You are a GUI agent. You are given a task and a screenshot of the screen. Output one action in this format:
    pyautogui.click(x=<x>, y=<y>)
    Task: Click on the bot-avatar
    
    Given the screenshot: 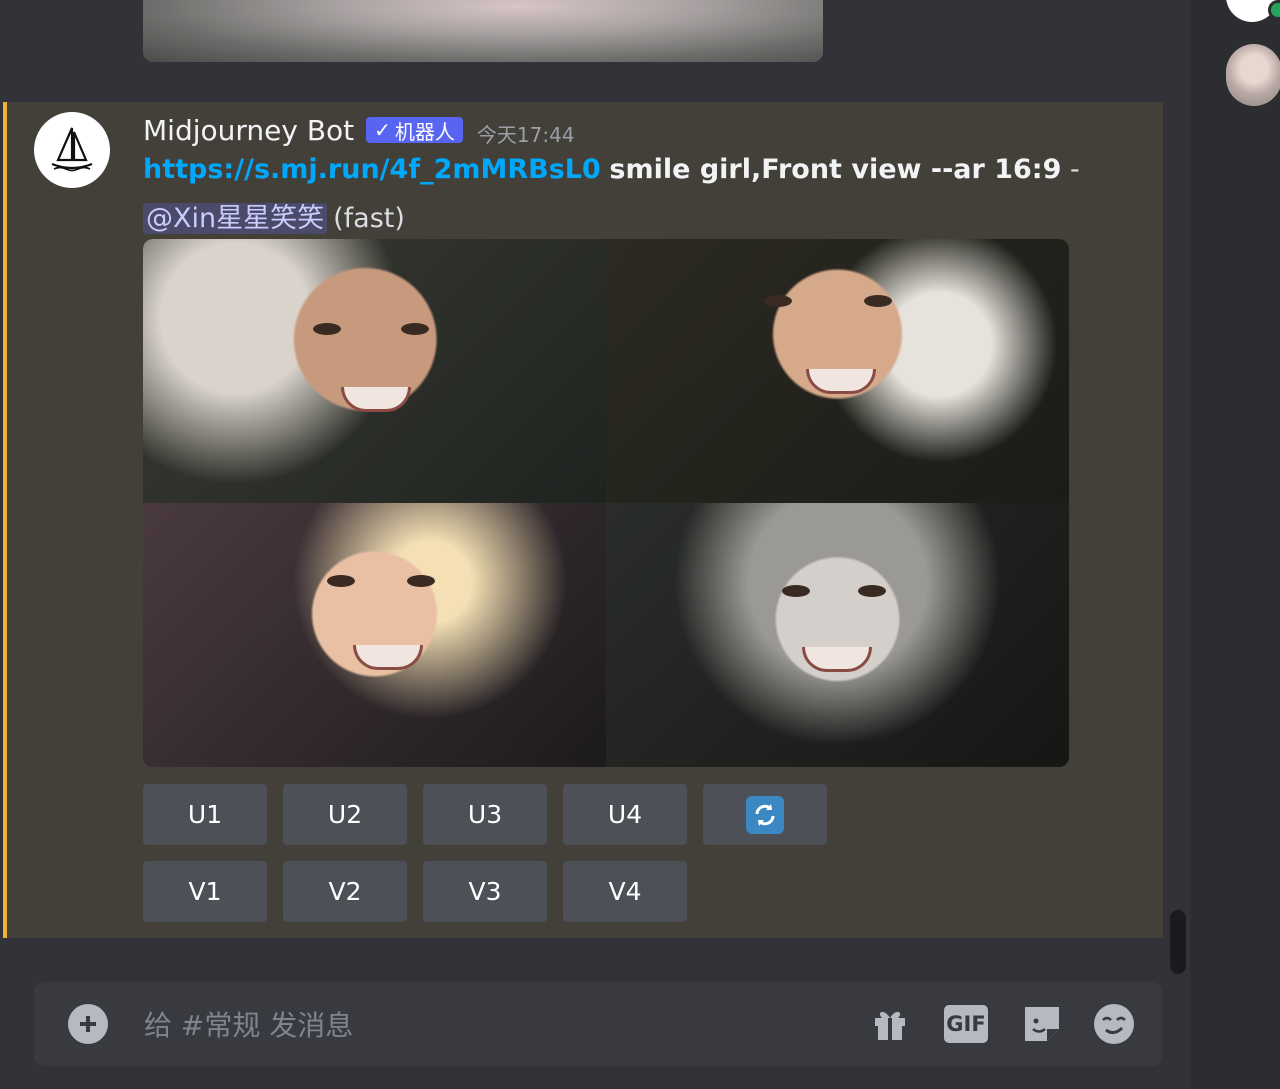 What is the action you would take?
    pyautogui.click(x=72, y=150)
    